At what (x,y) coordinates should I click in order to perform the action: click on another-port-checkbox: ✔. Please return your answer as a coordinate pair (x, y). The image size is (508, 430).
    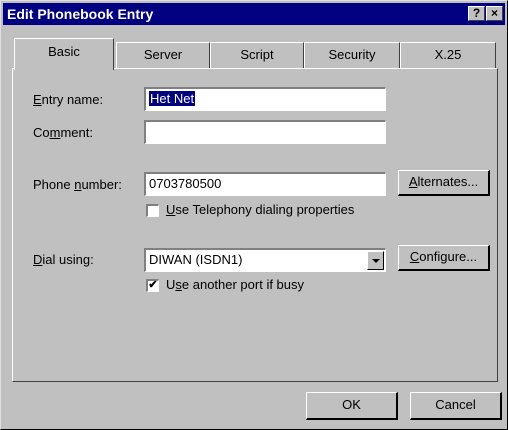
    Looking at the image, I should click on (152, 285).